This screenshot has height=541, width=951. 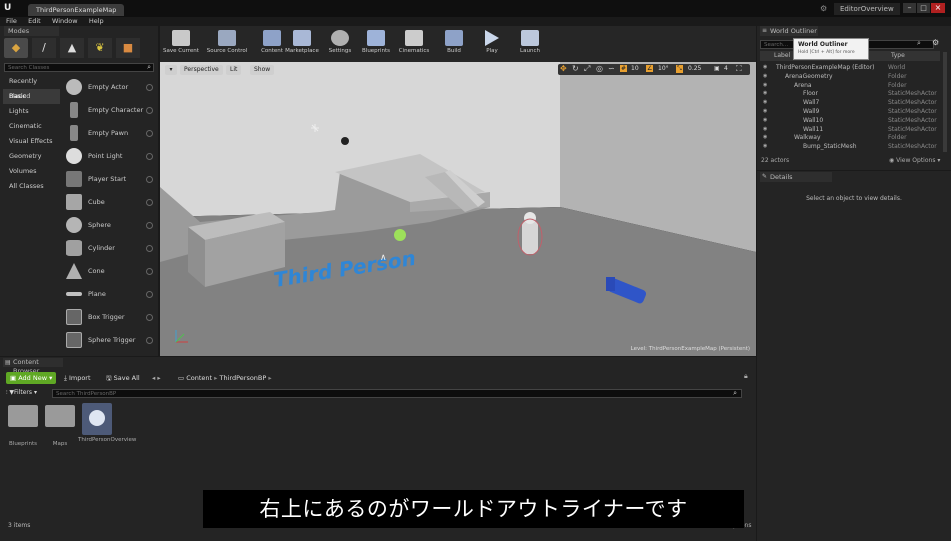 I want to click on place-item-player-start: Player Start, so click(x=109, y=179).